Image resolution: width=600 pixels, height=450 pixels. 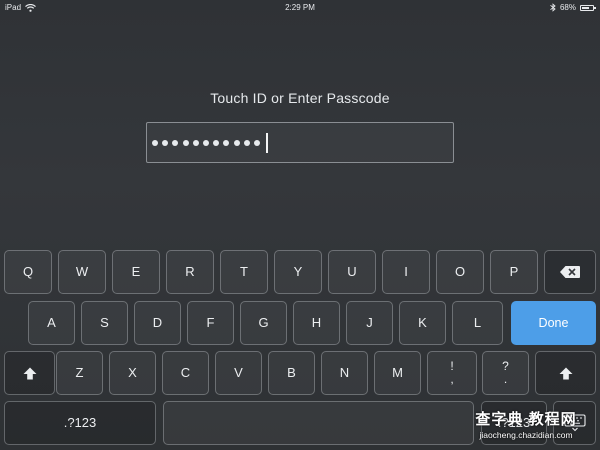 I want to click on battery-level-fill, so click(x=585, y=7).